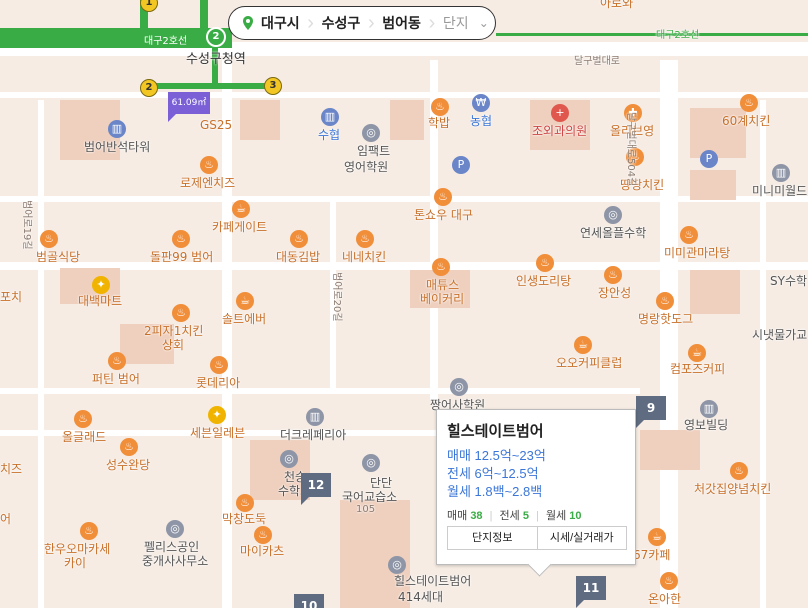  I want to click on poi-label: 대백마트, so click(100, 301).